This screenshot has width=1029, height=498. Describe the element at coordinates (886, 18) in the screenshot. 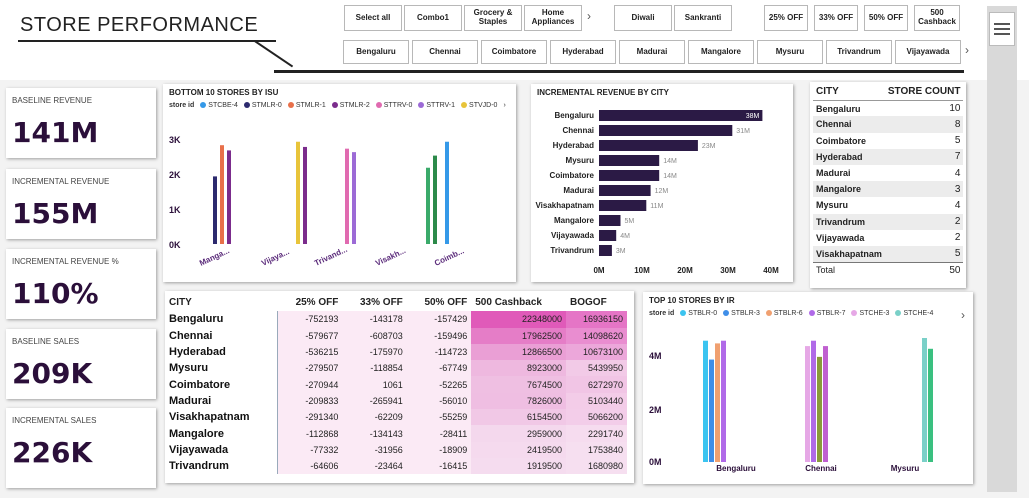

I see `slicer-50-off: 50% OFF` at that location.